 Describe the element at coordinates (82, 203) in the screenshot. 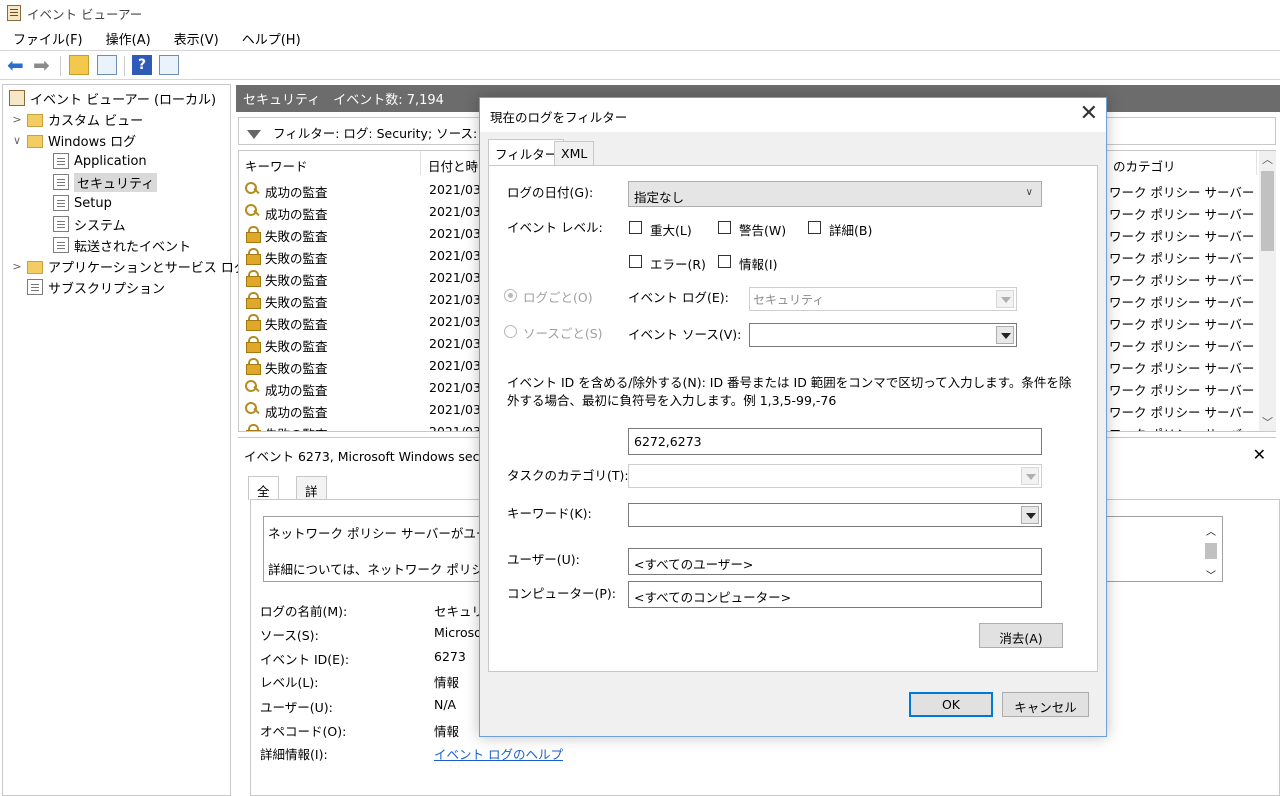

I see `tree-item-setup: Setup` at that location.